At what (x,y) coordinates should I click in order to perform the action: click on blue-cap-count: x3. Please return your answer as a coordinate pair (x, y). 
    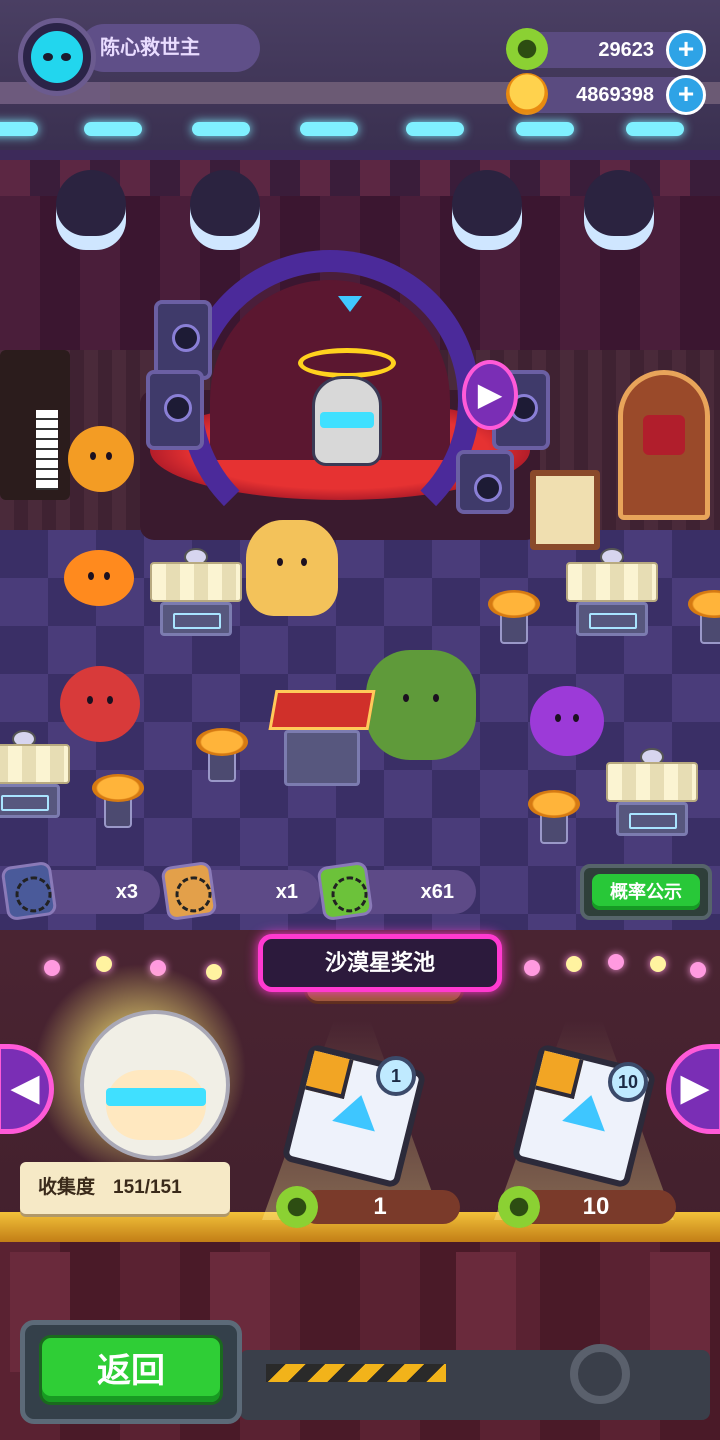
    Looking at the image, I should click on (126, 892).